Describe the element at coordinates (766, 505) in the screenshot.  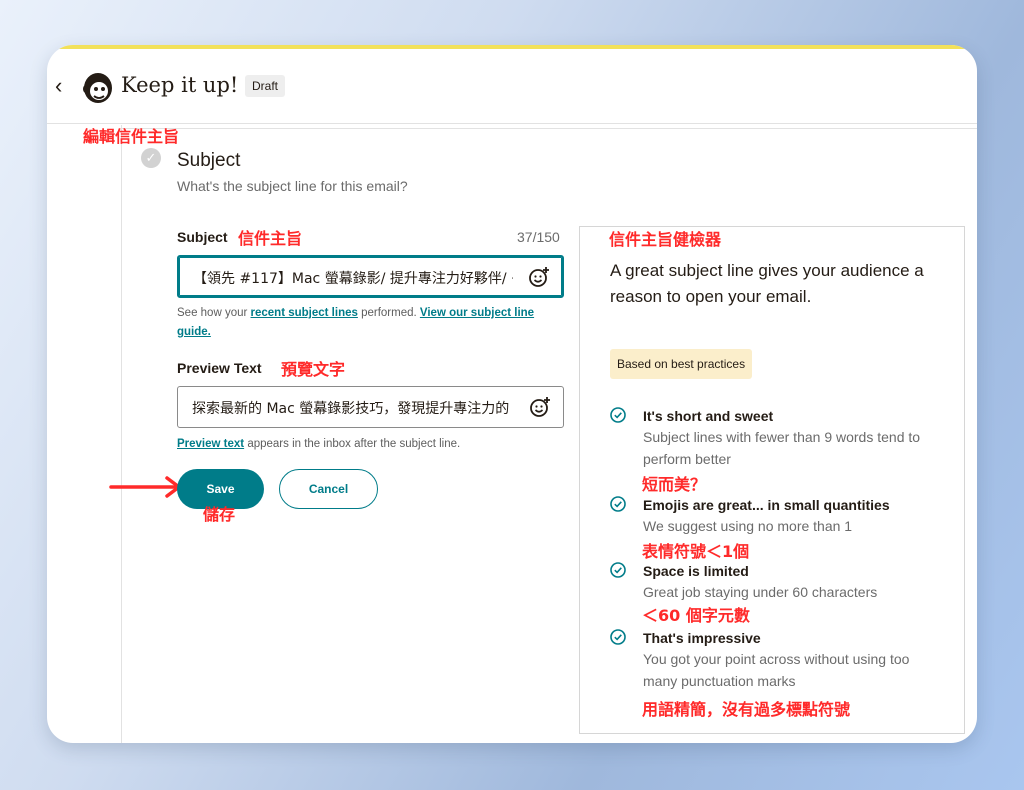
I see `tip-title: Emojis are great... in small quantities` at that location.